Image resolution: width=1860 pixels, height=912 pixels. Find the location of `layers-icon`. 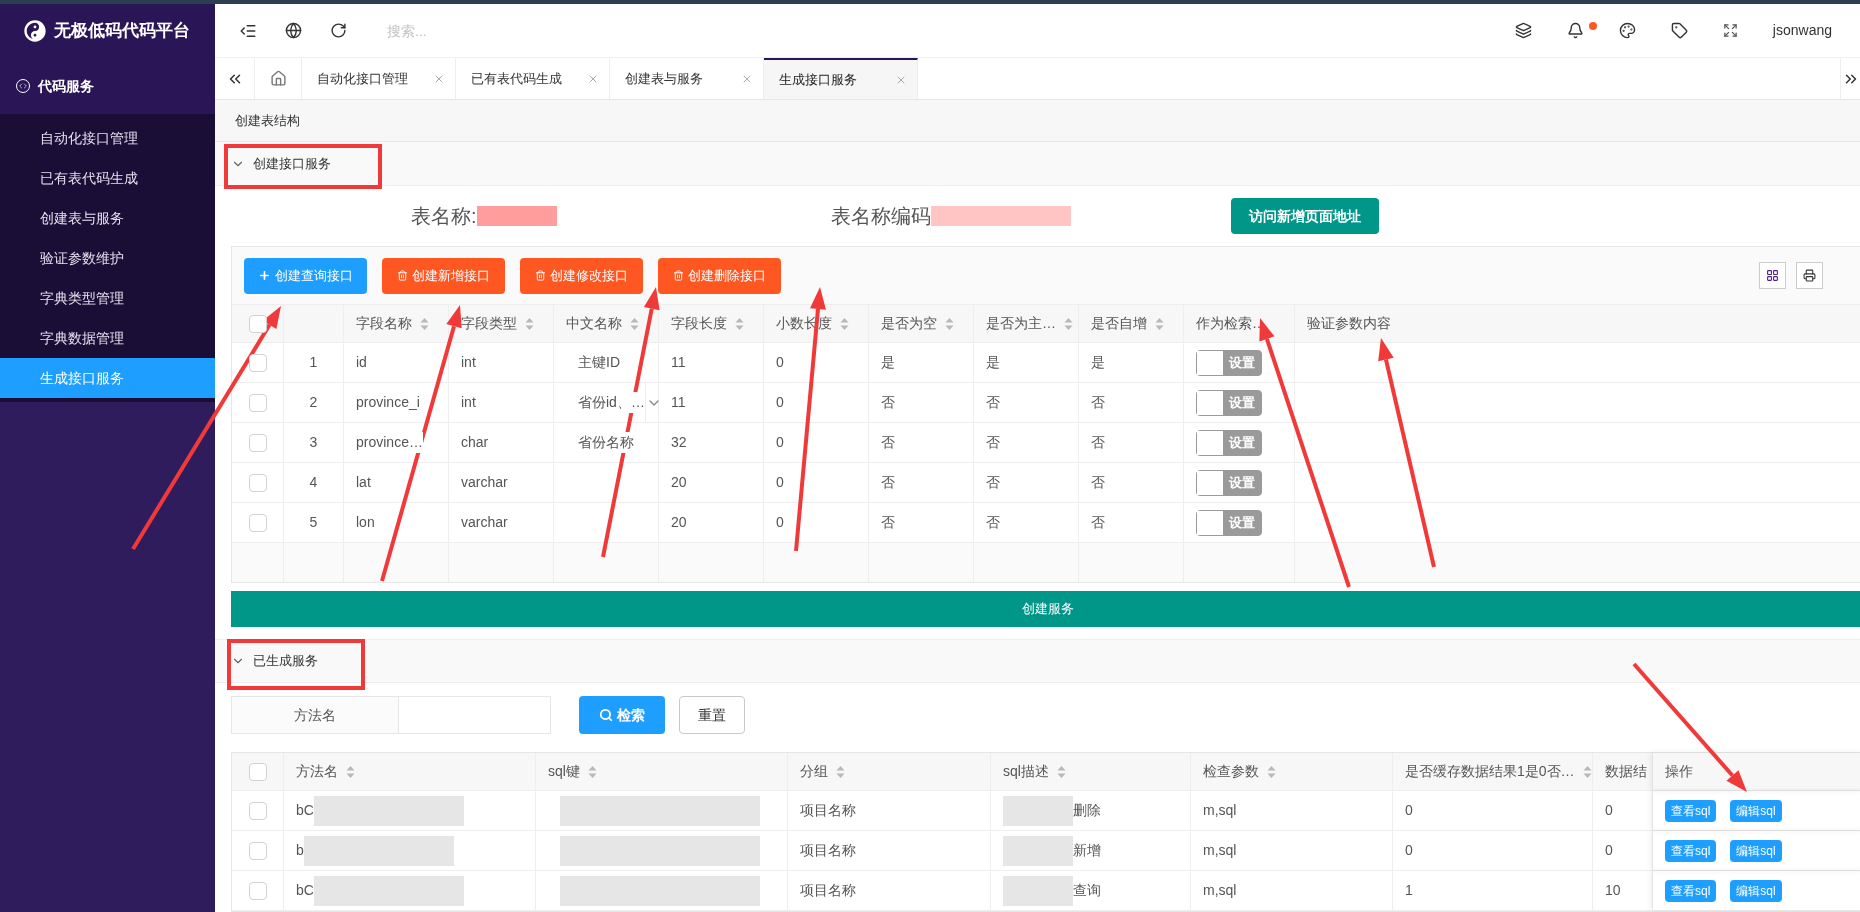

layers-icon is located at coordinates (1523, 30).